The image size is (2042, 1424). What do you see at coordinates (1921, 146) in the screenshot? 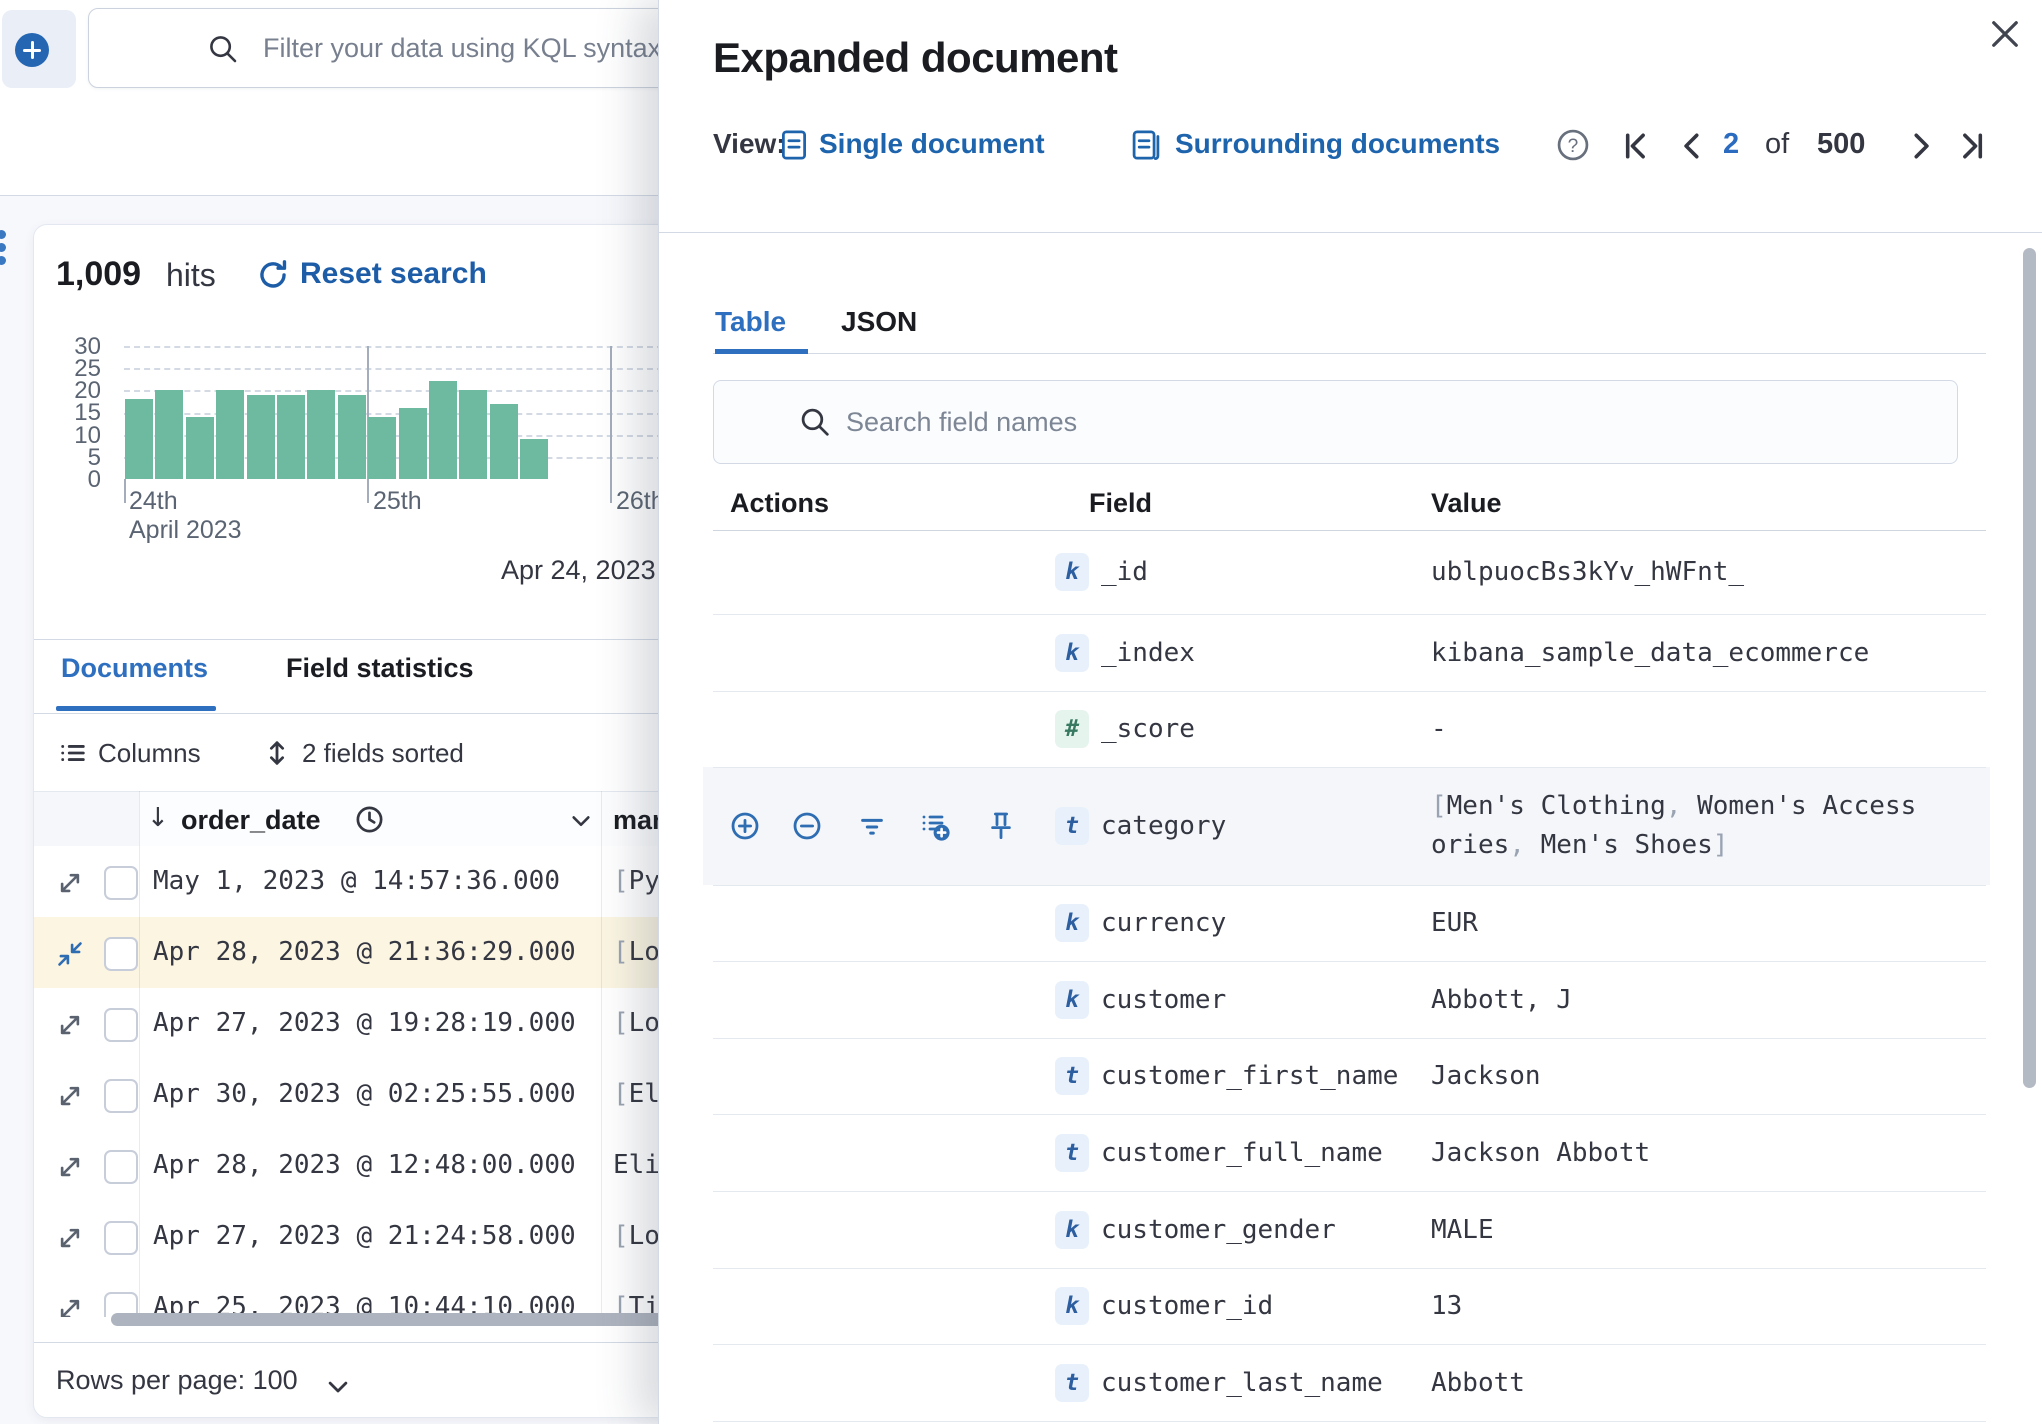
I see `next-page-icon` at bounding box center [1921, 146].